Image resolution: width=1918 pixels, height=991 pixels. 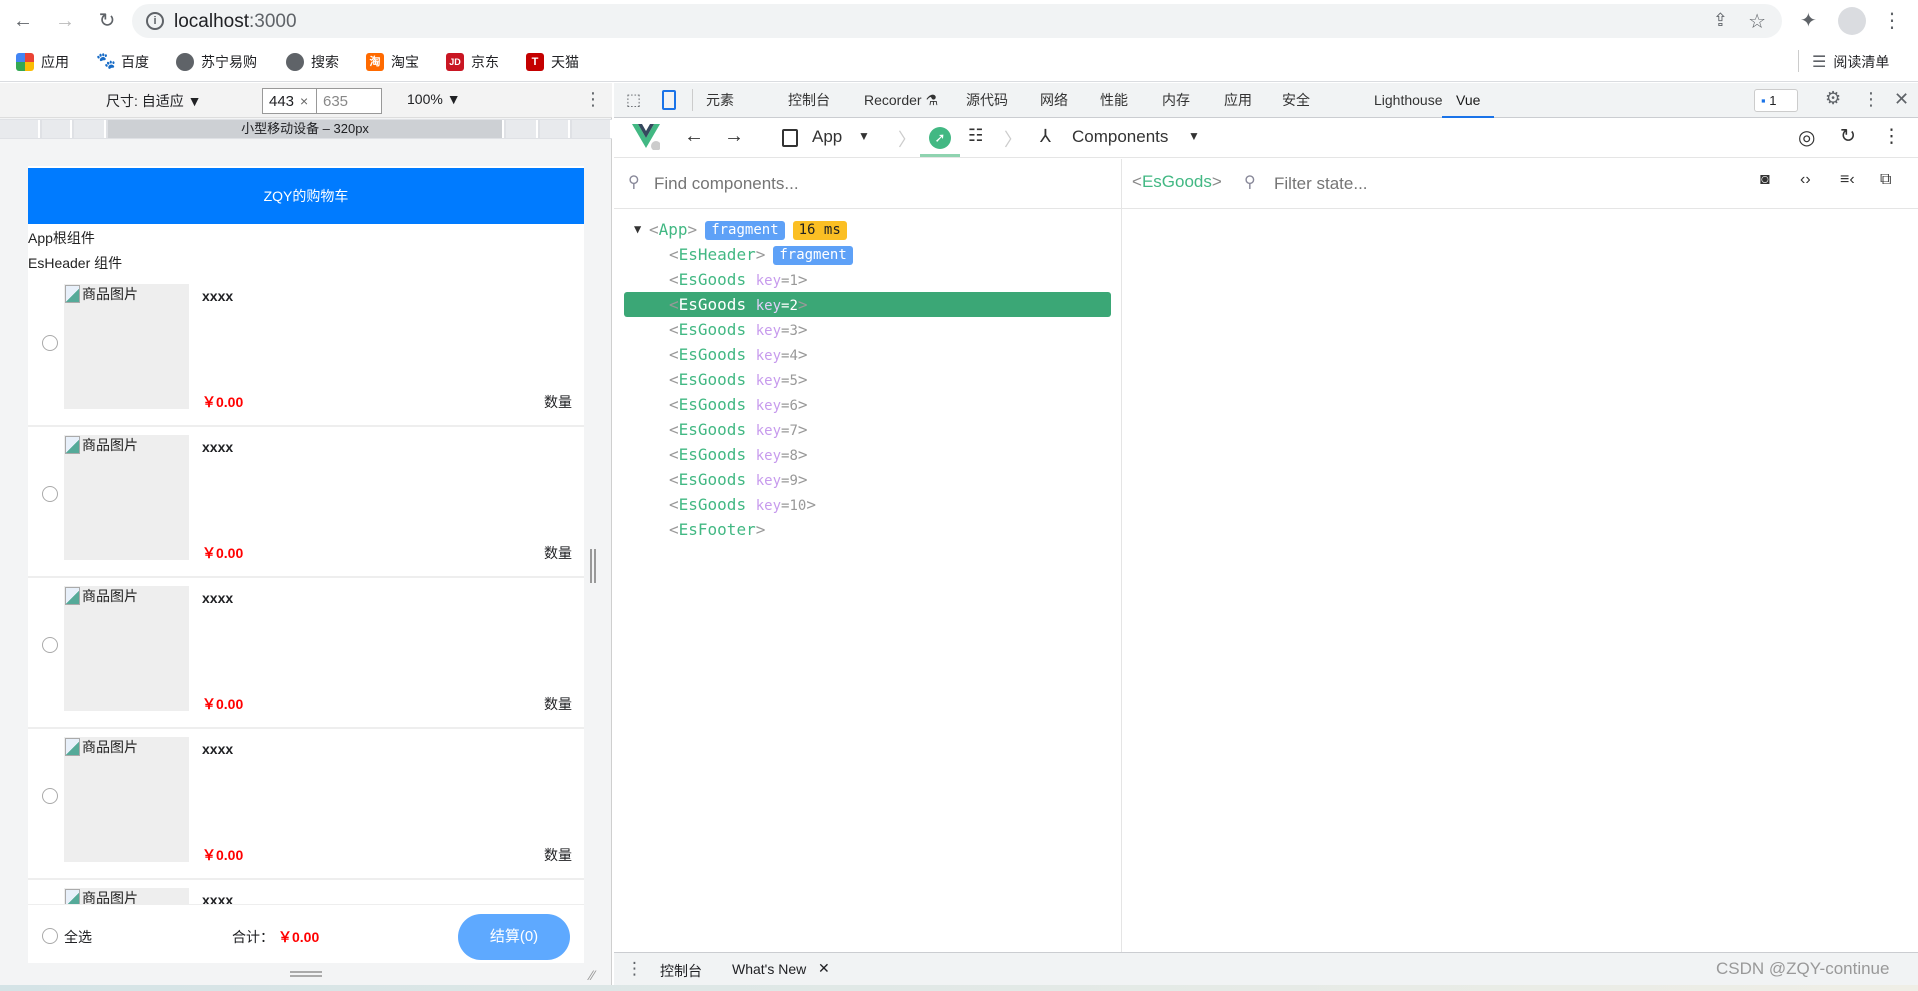 What do you see at coordinates (1805, 180) in the screenshot?
I see `inspect-dom-code-icon: ‹›` at bounding box center [1805, 180].